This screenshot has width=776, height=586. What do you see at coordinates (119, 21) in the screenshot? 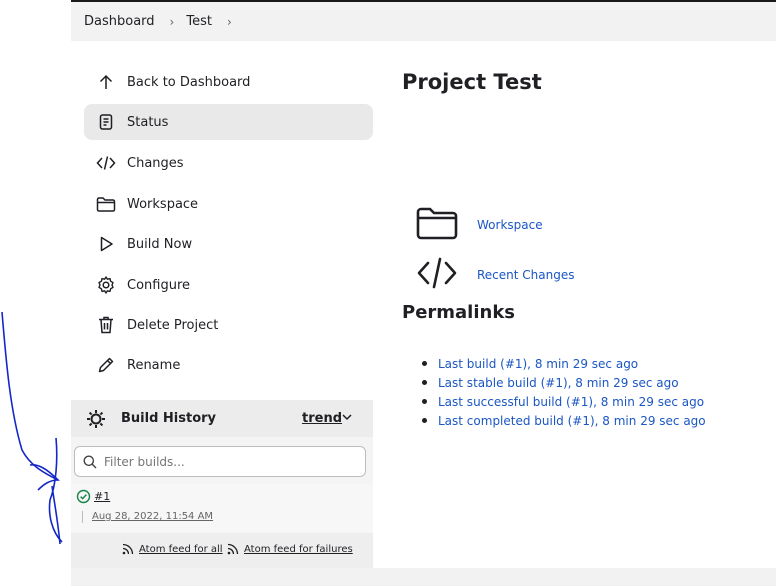
I see `breadcrumb-dashboard: Dashboard` at bounding box center [119, 21].